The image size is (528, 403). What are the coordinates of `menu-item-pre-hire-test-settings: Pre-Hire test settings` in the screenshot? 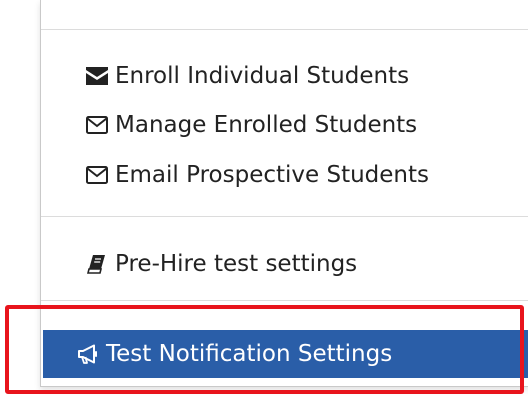 It's located at (284, 264).